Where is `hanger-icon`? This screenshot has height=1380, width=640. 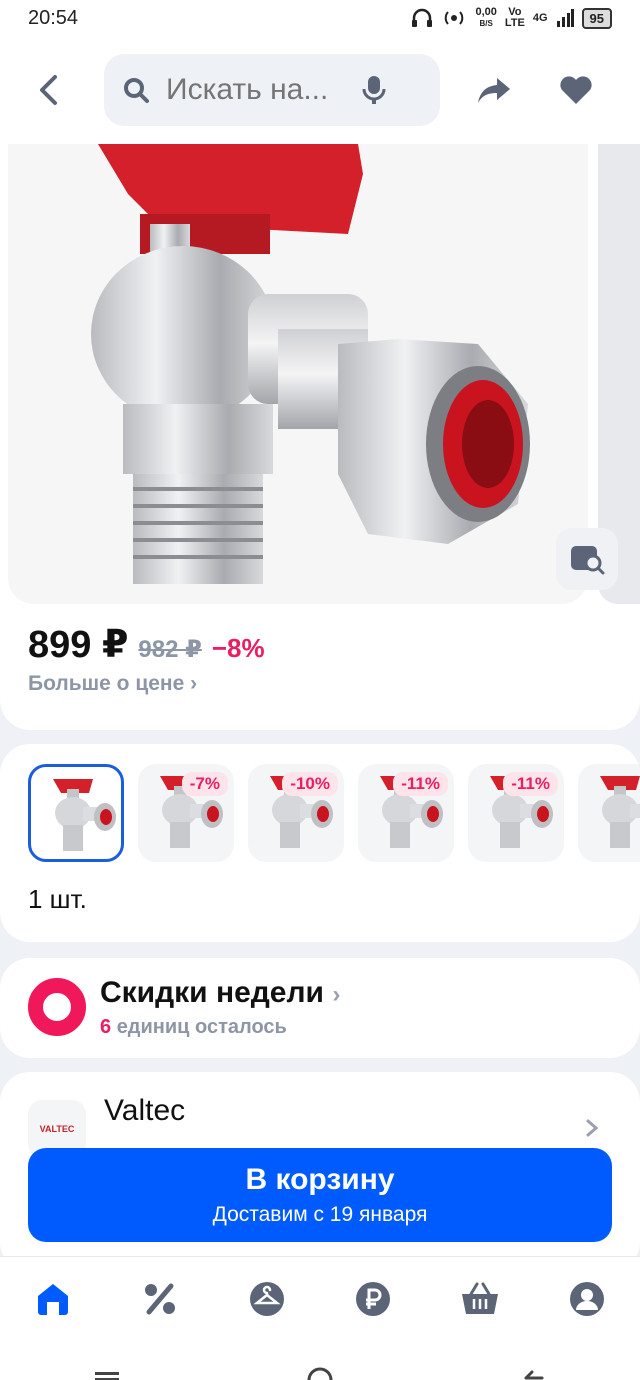 hanger-icon is located at coordinates (266, 1298).